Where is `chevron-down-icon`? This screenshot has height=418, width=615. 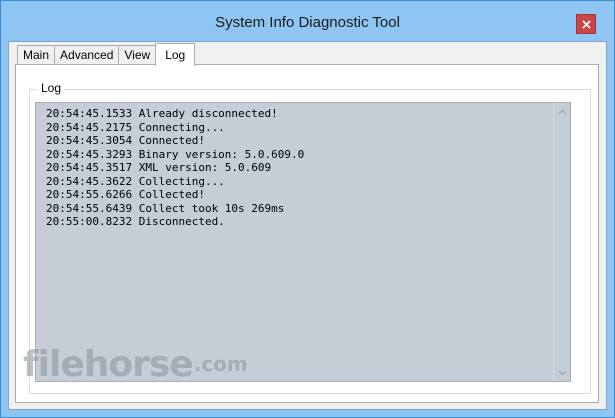 chevron-down-icon is located at coordinates (562, 372).